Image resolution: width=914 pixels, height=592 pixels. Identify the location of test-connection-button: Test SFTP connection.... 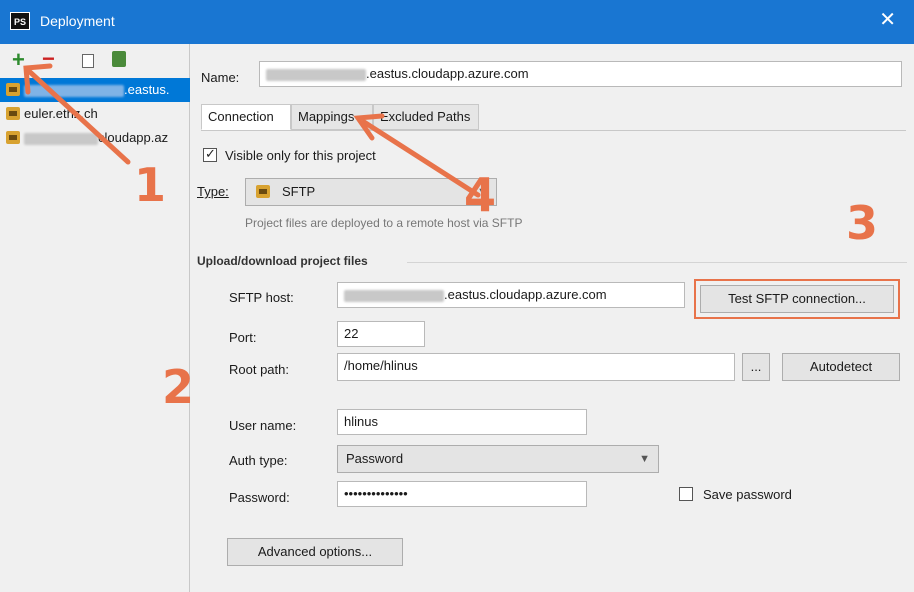
(797, 299).